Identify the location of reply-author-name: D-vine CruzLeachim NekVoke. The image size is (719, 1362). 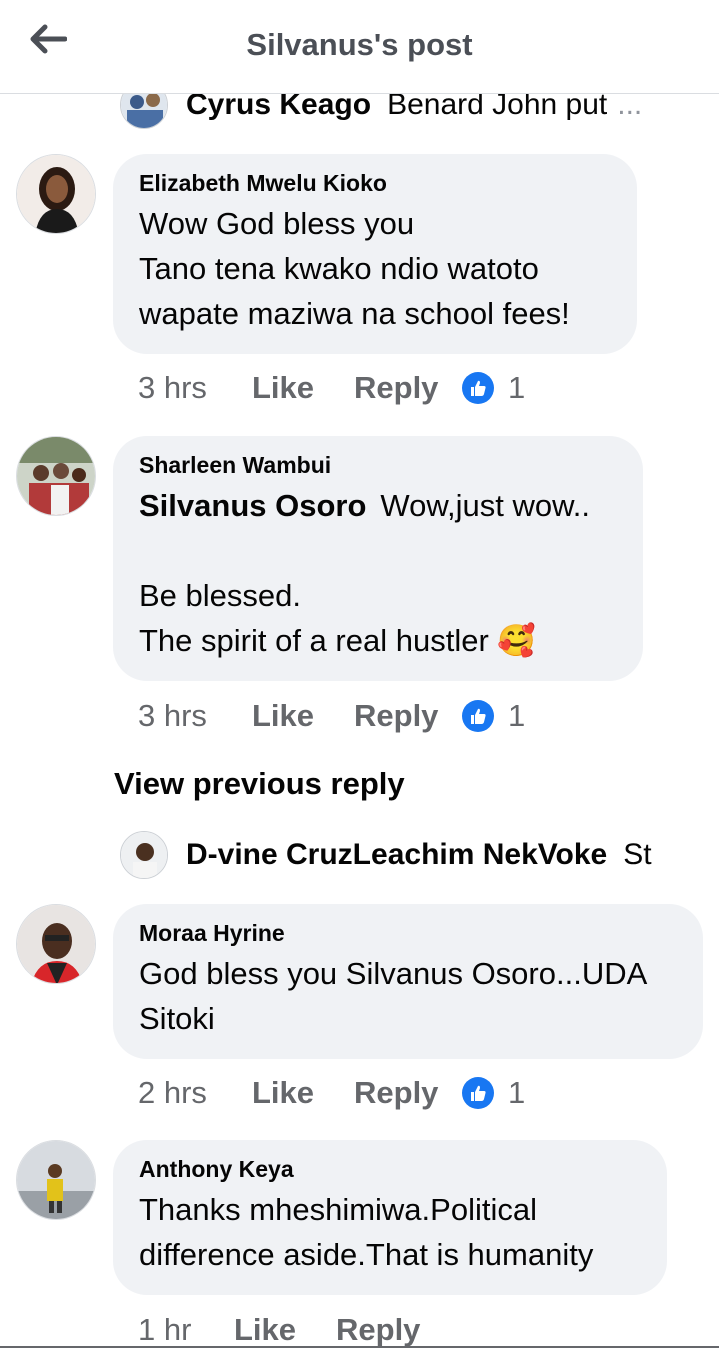
(396, 855).